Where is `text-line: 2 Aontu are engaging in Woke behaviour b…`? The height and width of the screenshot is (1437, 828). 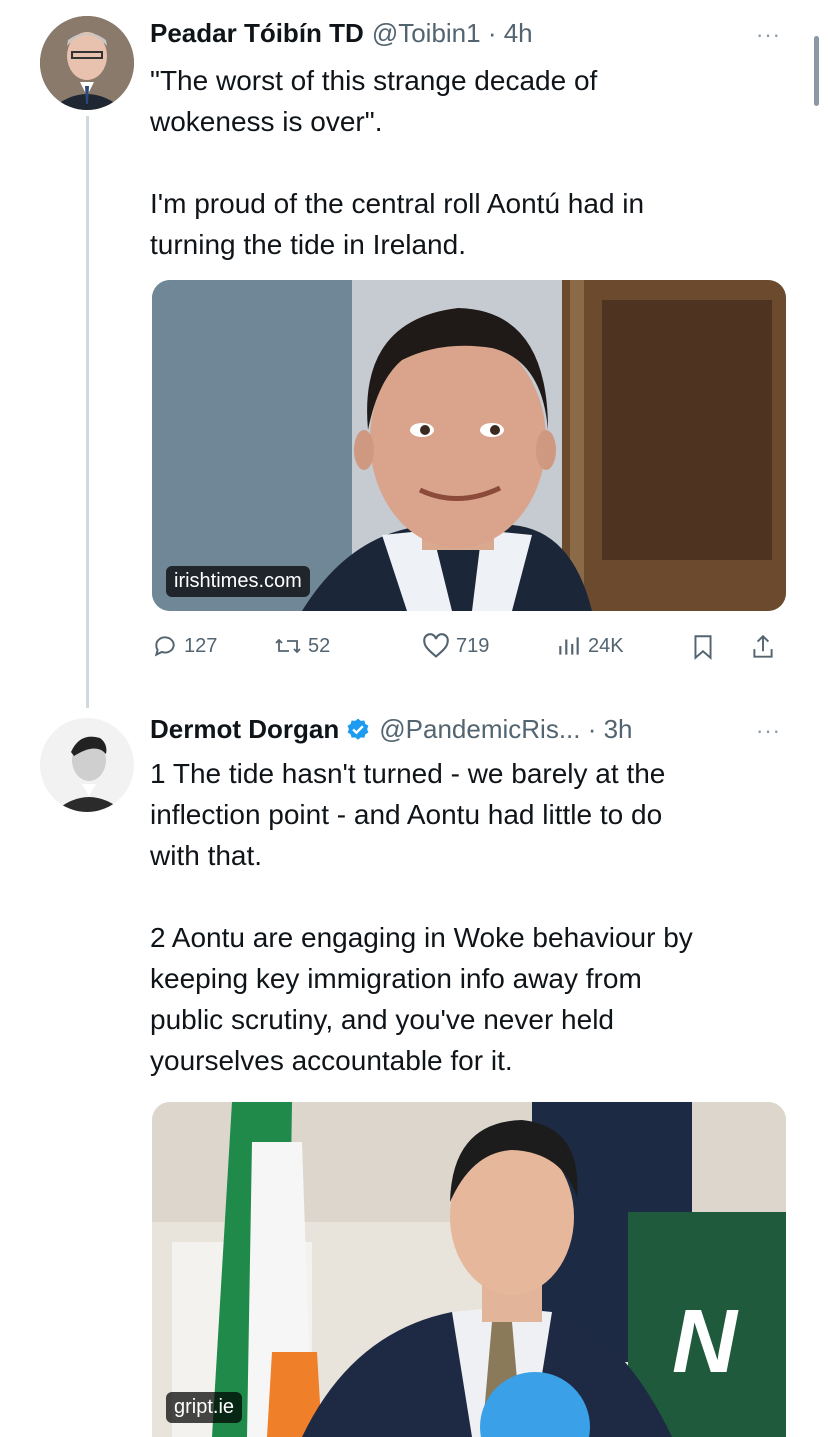
text-line: 2 Aontu are engaging in Woke behaviour b… is located at coordinates (421, 937).